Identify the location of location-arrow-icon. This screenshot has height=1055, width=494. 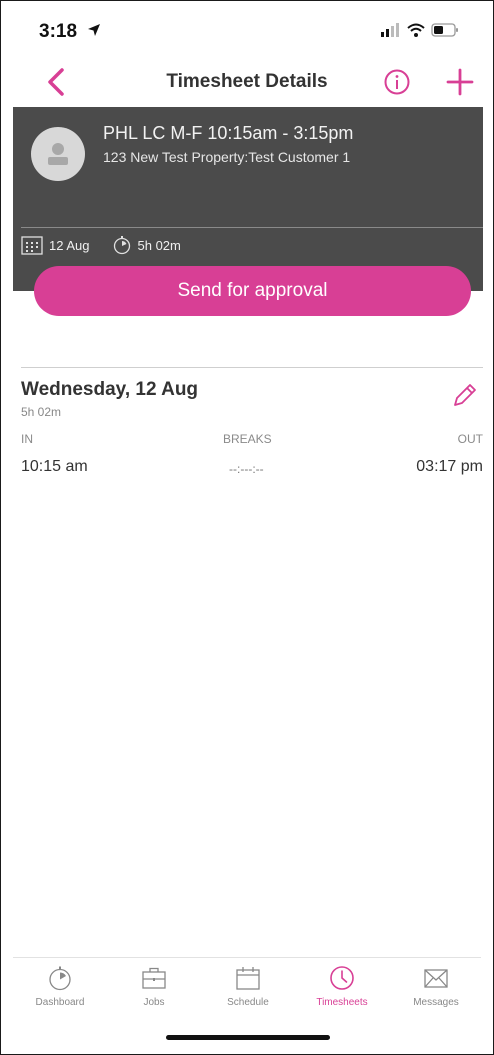
(94, 30).